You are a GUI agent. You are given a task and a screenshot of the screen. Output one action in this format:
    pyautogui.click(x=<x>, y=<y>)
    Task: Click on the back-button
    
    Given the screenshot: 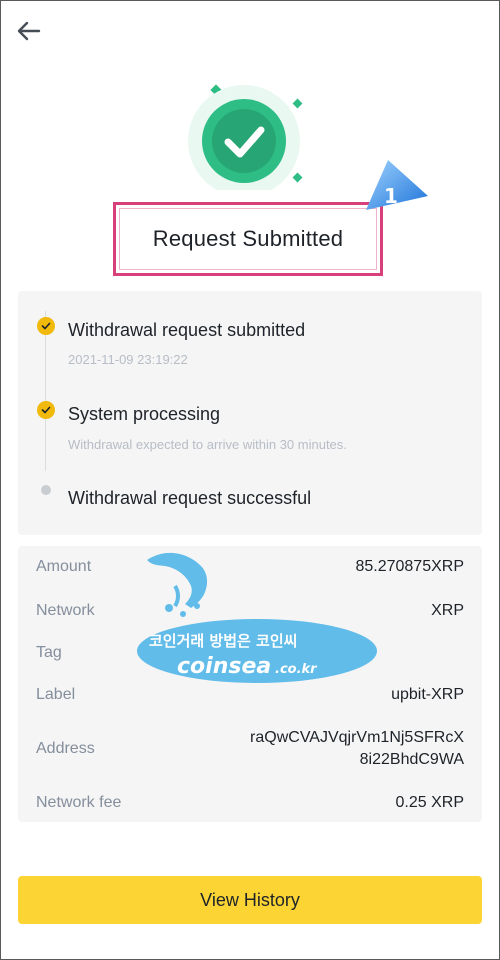 What is the action you would take?
    pyautogui.click(x=29, y=31)
    